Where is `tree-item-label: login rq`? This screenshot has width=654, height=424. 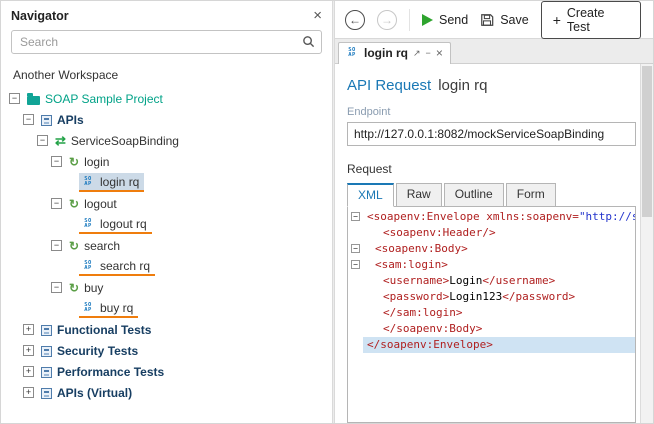 tree-item-label: login rq is located at coordinates (120, 182).